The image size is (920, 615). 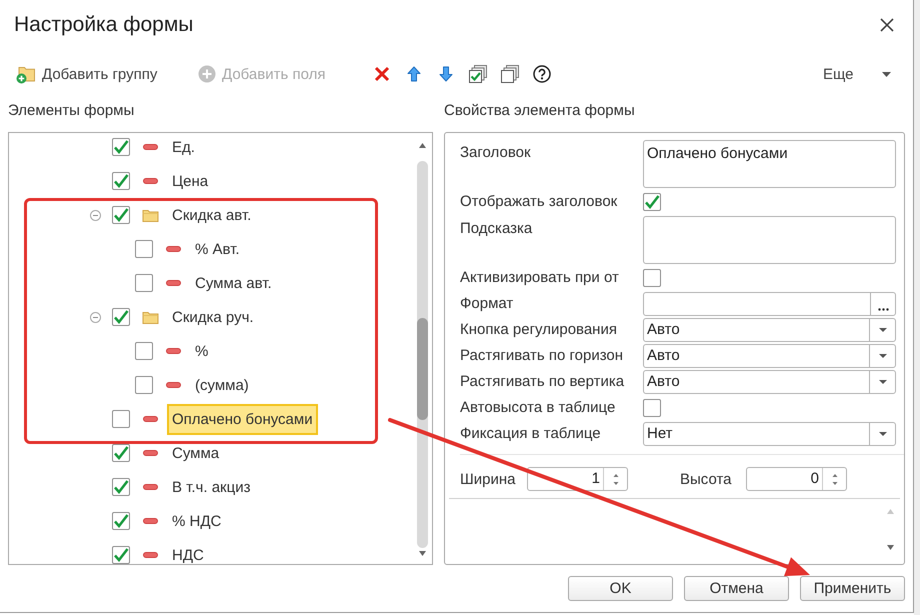 I want to click on dialog-title: Настройка формы, so click(x=104, y=25).